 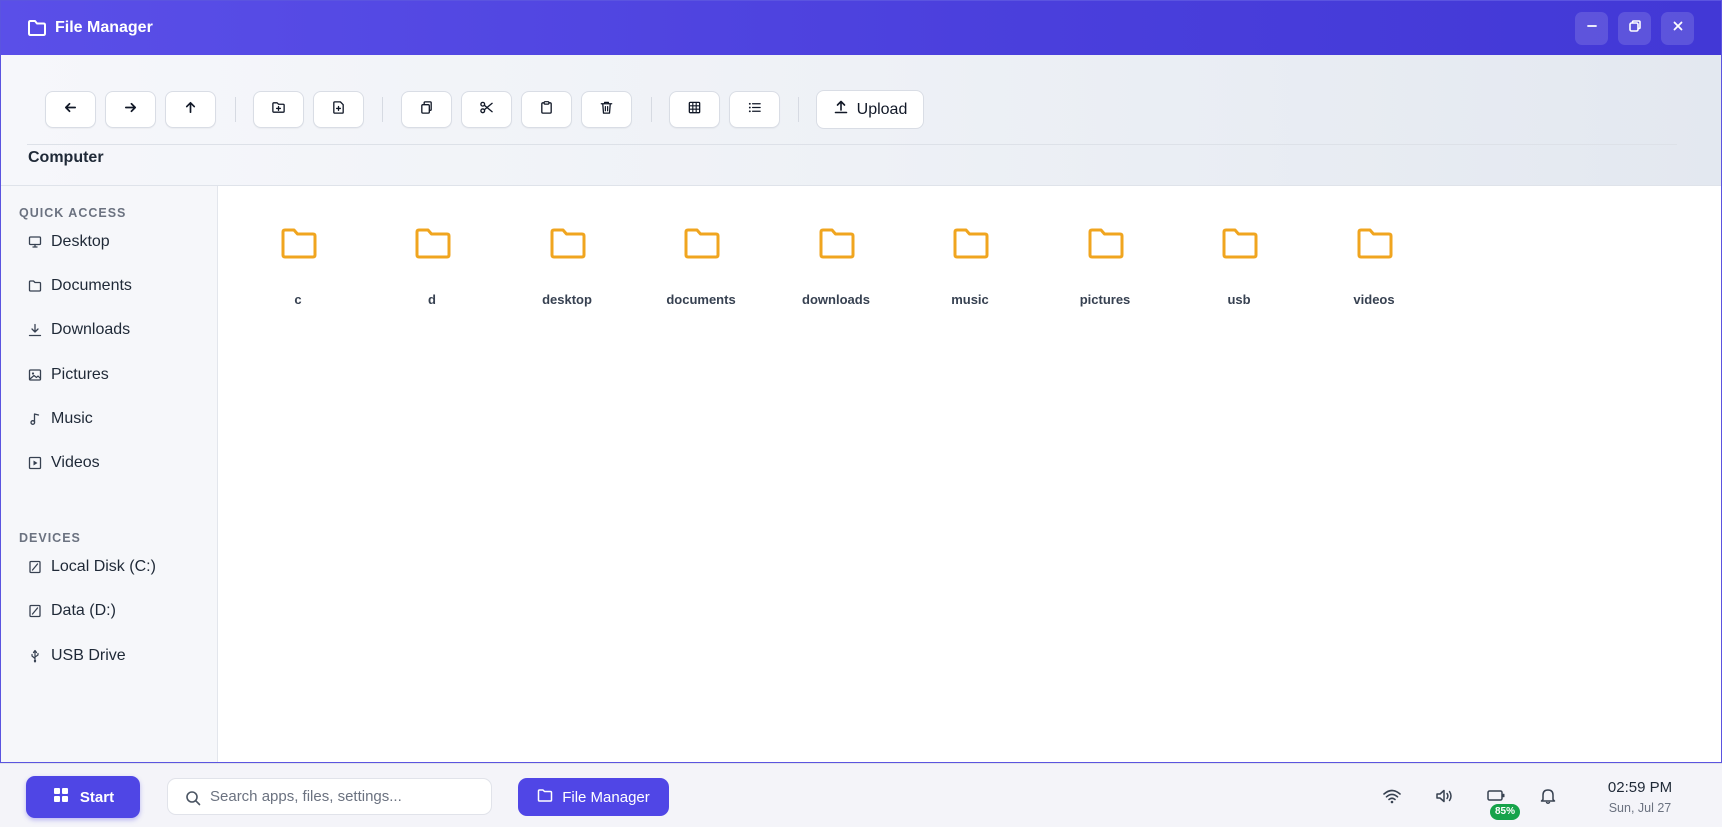 I want to click on video-icon, so click(x=35, y=463).